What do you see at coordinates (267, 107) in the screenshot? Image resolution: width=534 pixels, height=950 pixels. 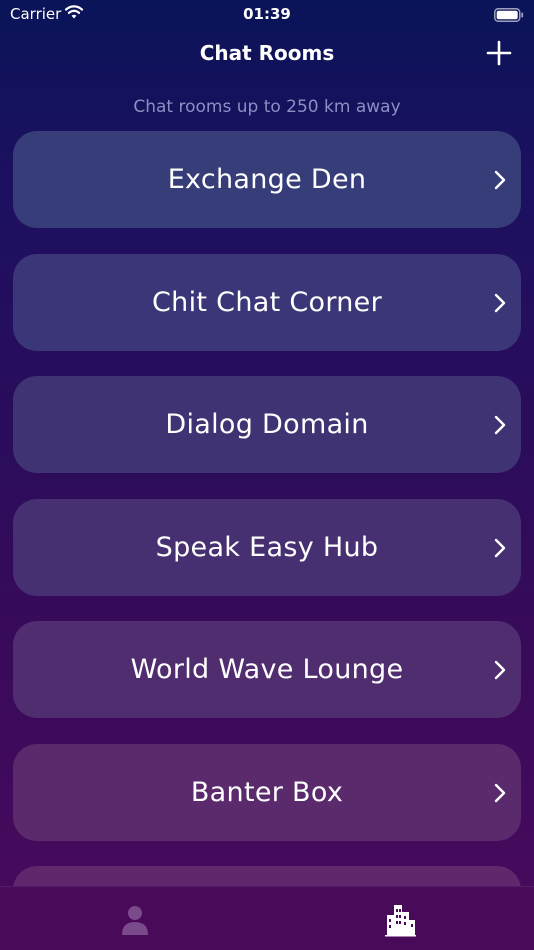 I see `distance-subtitle: Chat rooms up to 250 km away` at bounding box center [267, 107].